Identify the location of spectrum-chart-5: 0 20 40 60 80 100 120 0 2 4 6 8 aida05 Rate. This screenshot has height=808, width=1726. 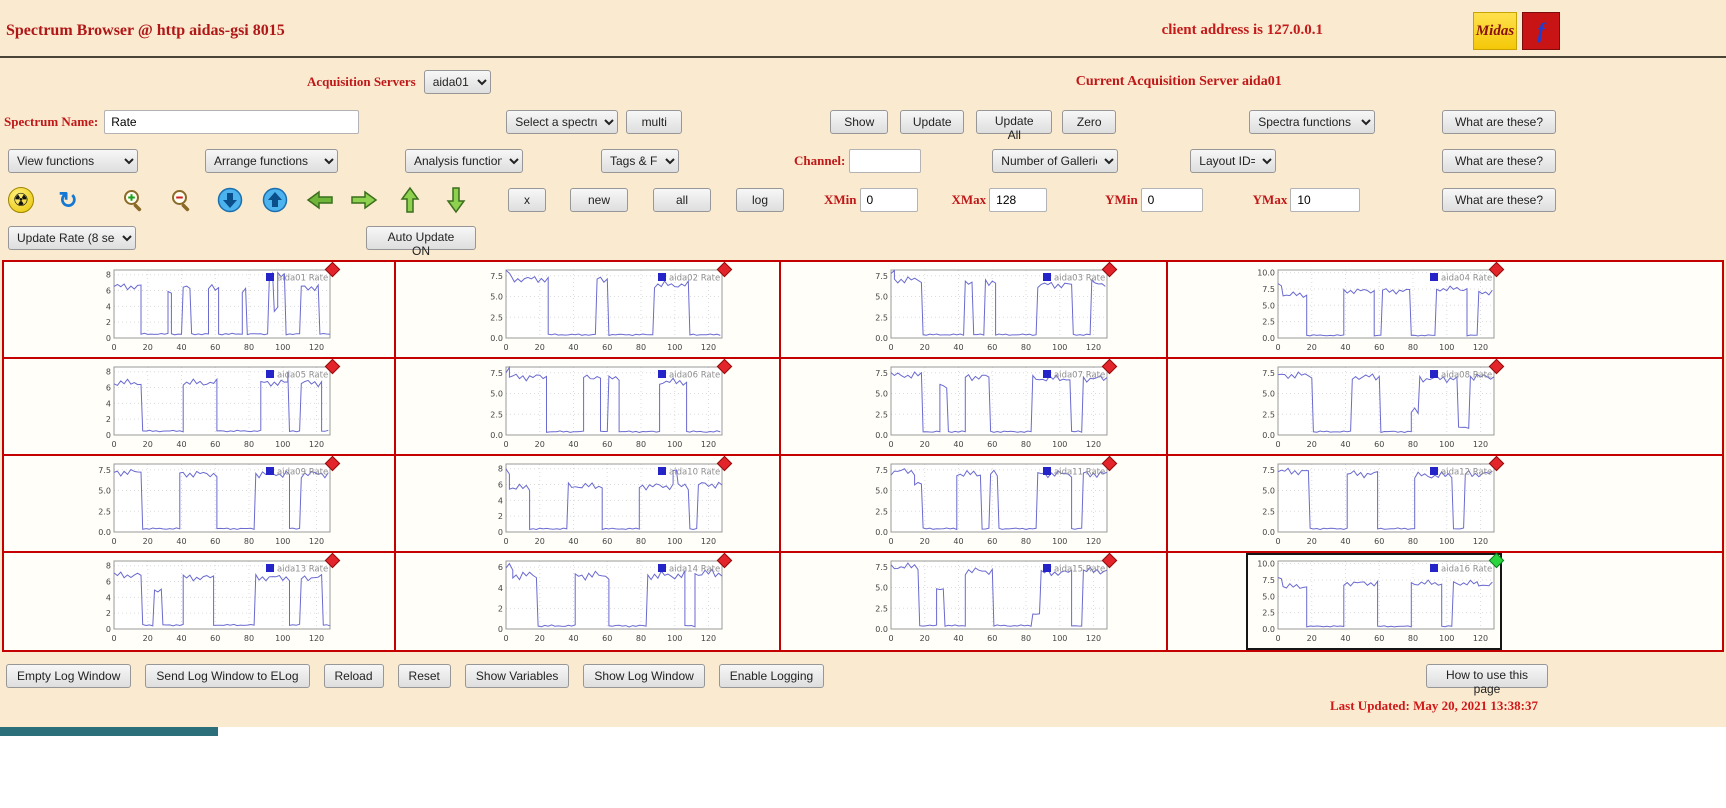
(210, 407).